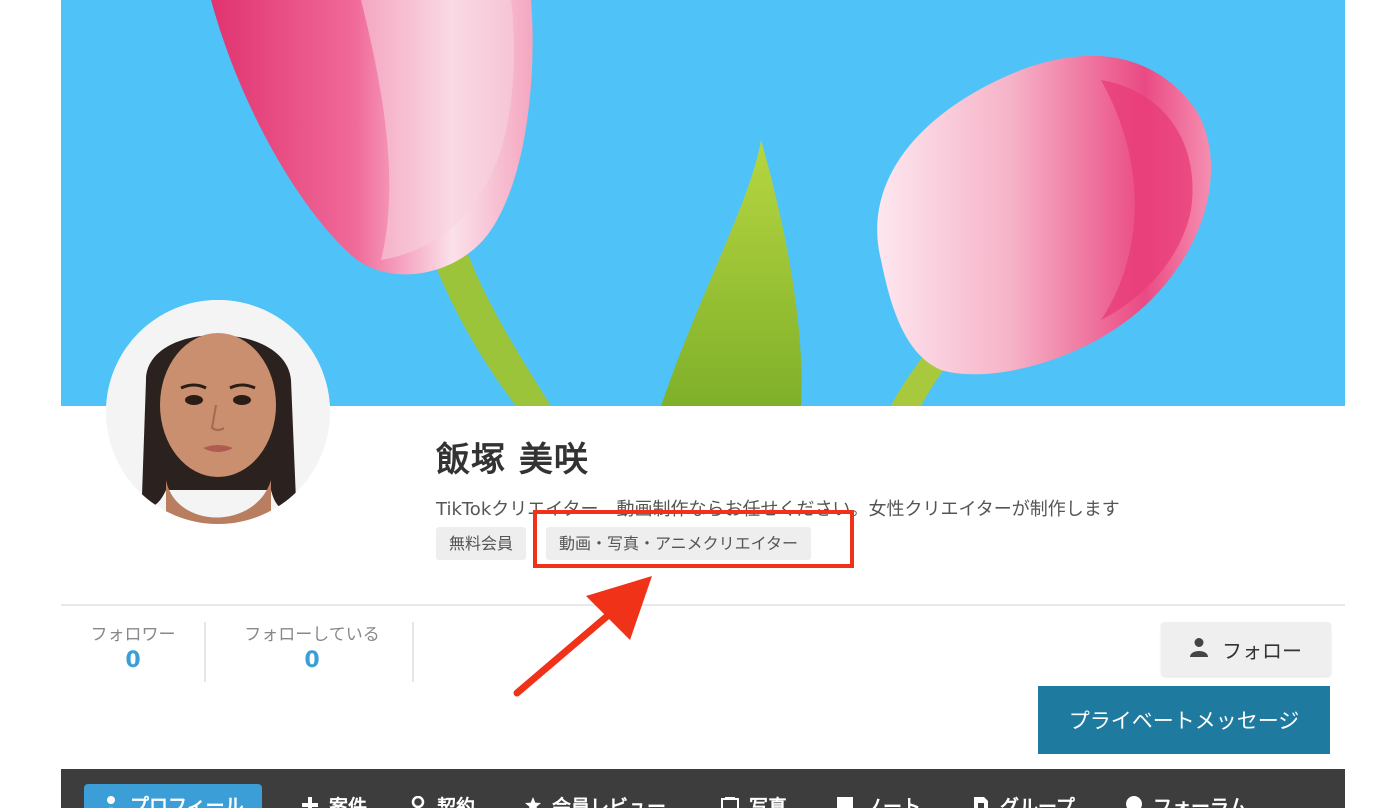 Image resolution: width=1374 pixels, height=808 pixels. What do you see at coordinates (133, 660) in the screenshot?
I see `followers-count: 0` at bounding box center [133, 660].